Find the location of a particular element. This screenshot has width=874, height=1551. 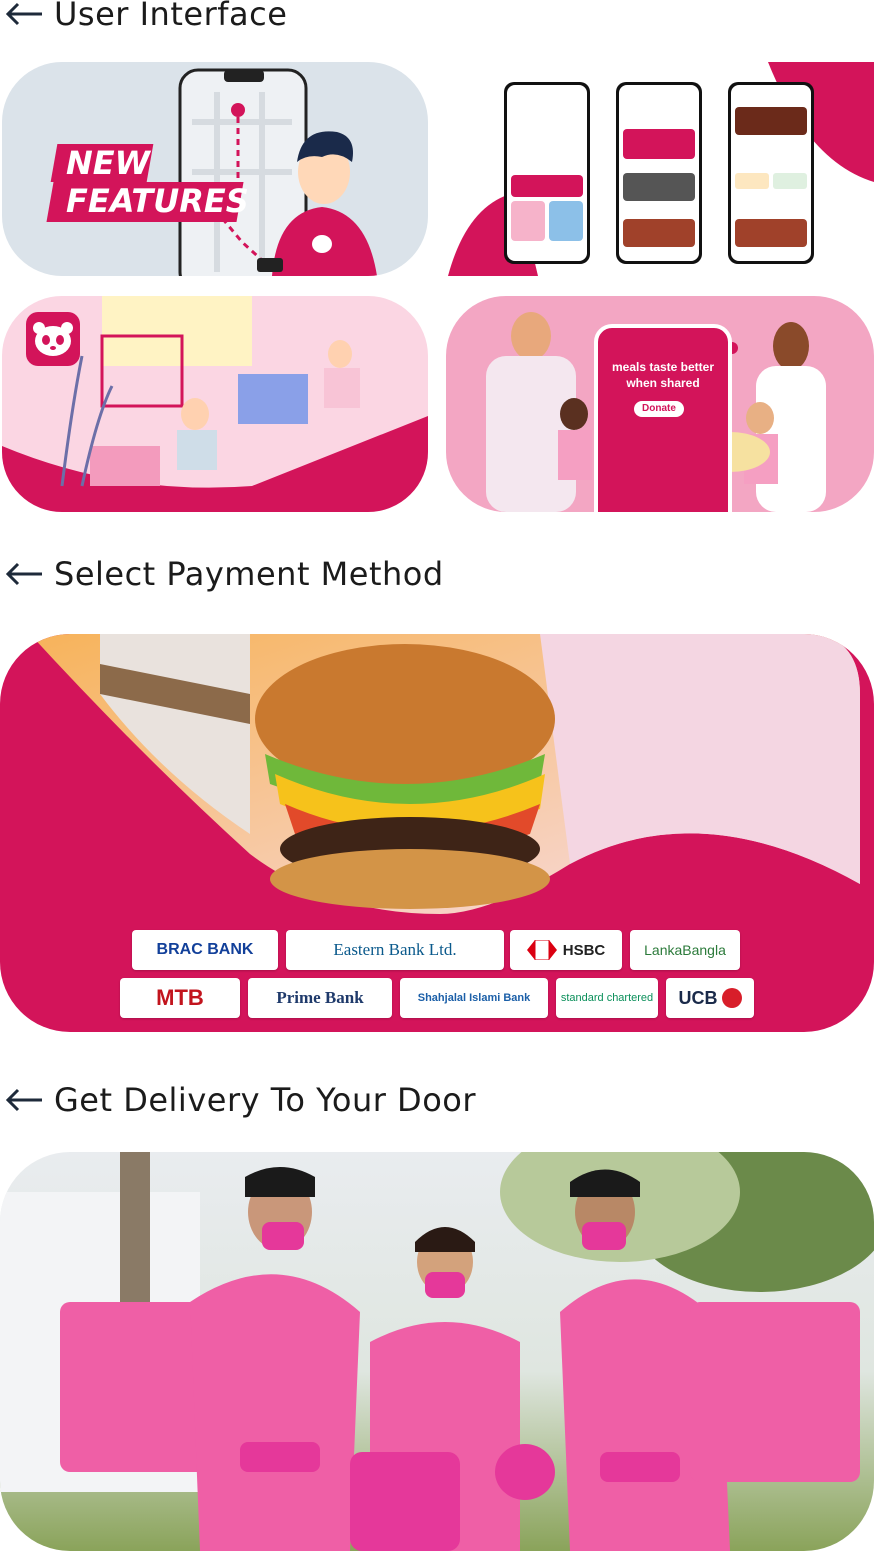

app-screens-banner is located at coordinates (661, 169).